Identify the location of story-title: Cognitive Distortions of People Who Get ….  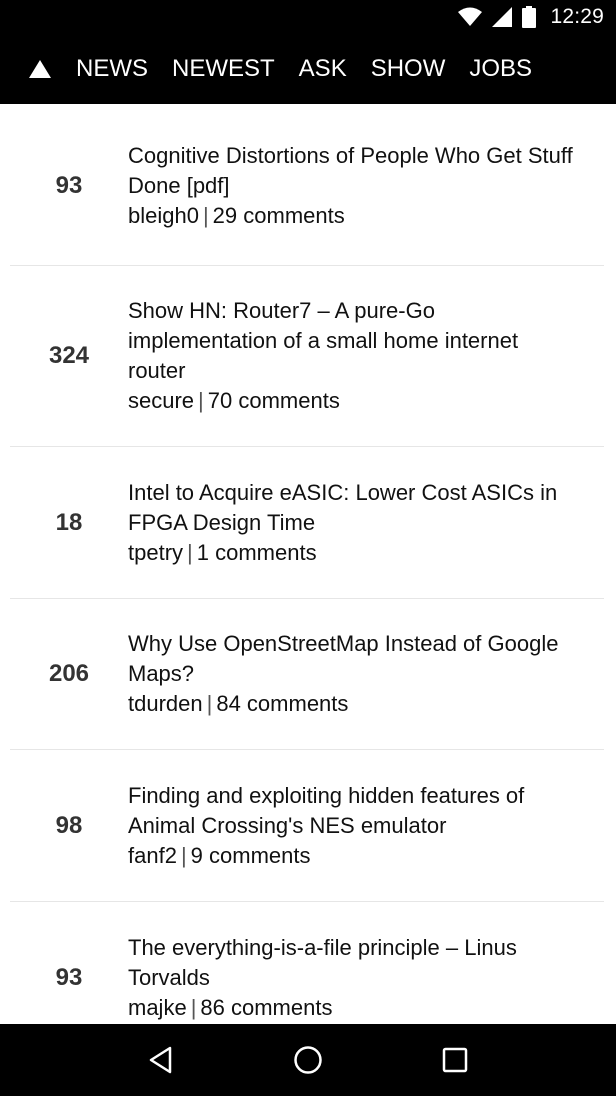
(352, 171).